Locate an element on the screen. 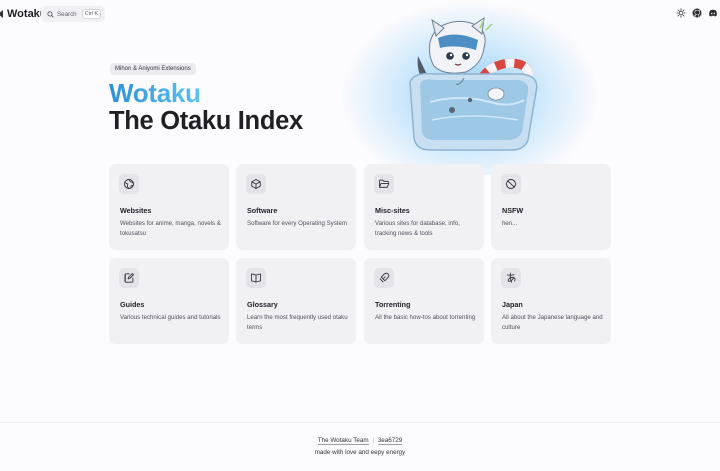 The width and height of the screenshot is (720, 471). notebook-pen-icon is located at coordinates (129, 278).